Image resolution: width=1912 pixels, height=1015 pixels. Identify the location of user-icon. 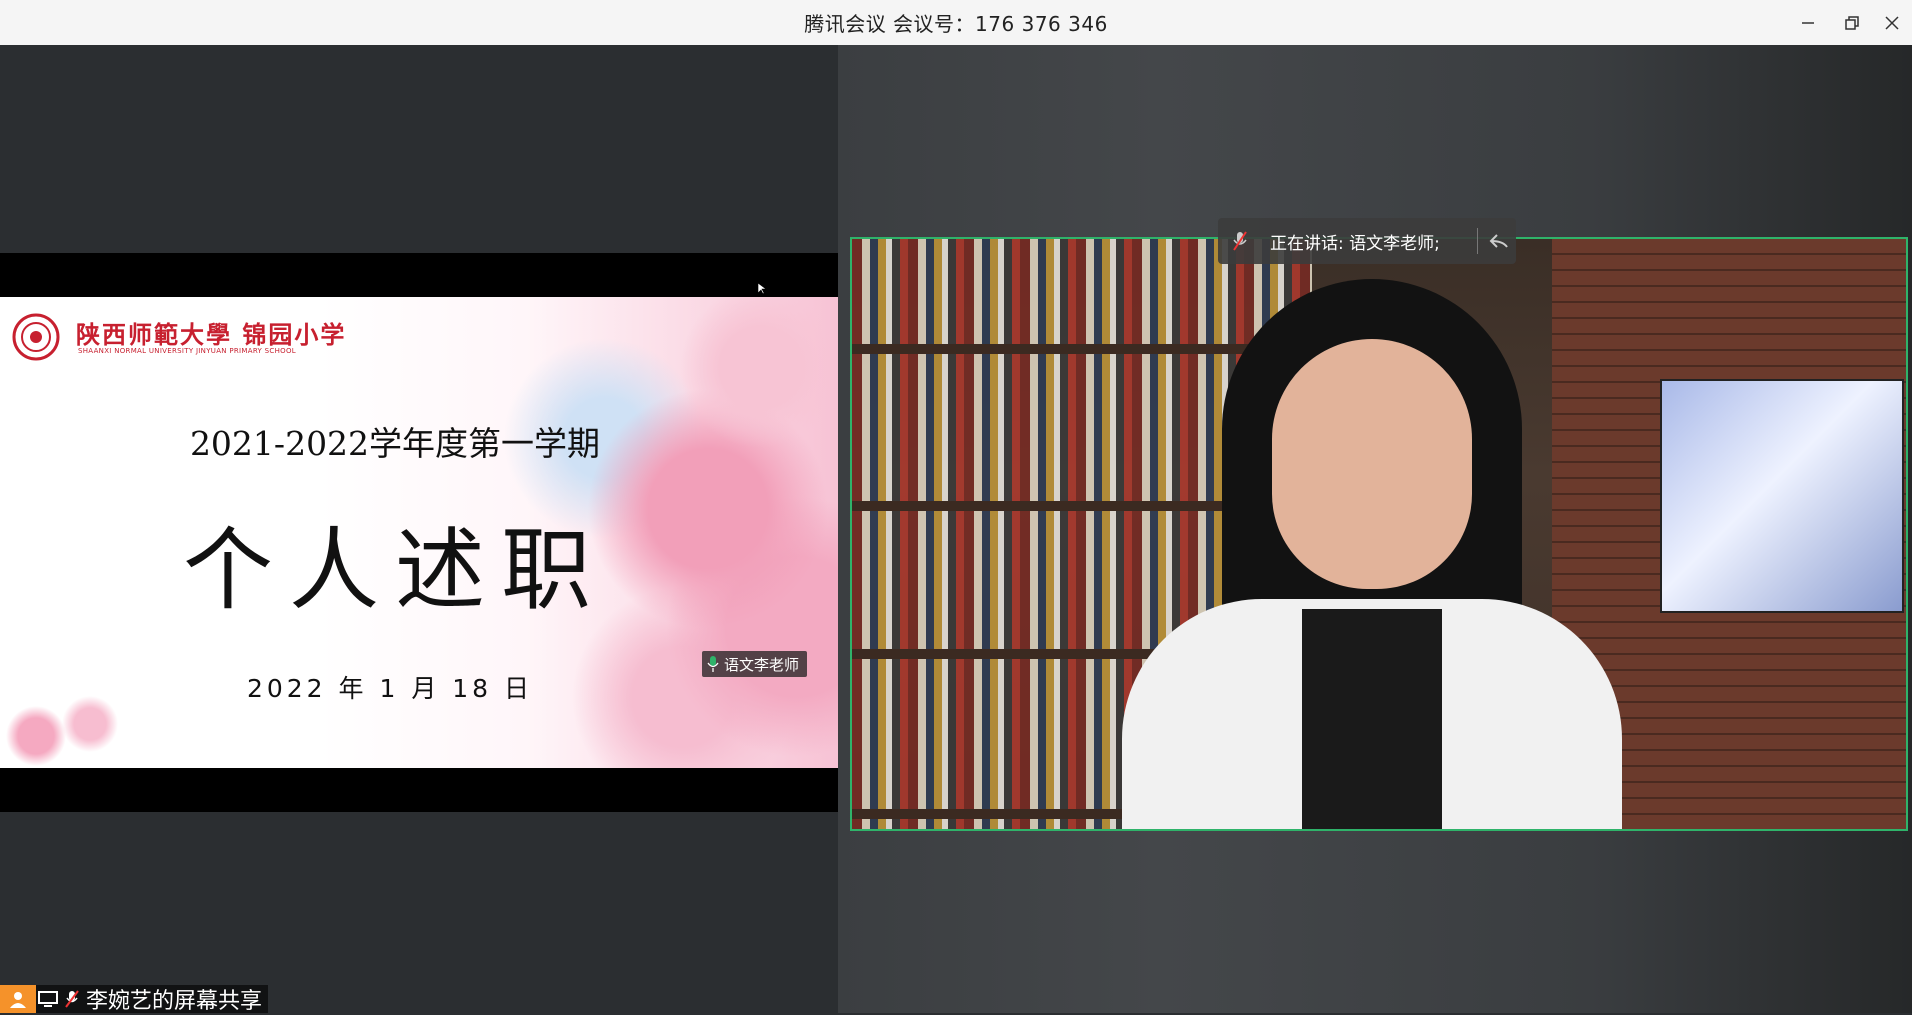
(18, 1000).